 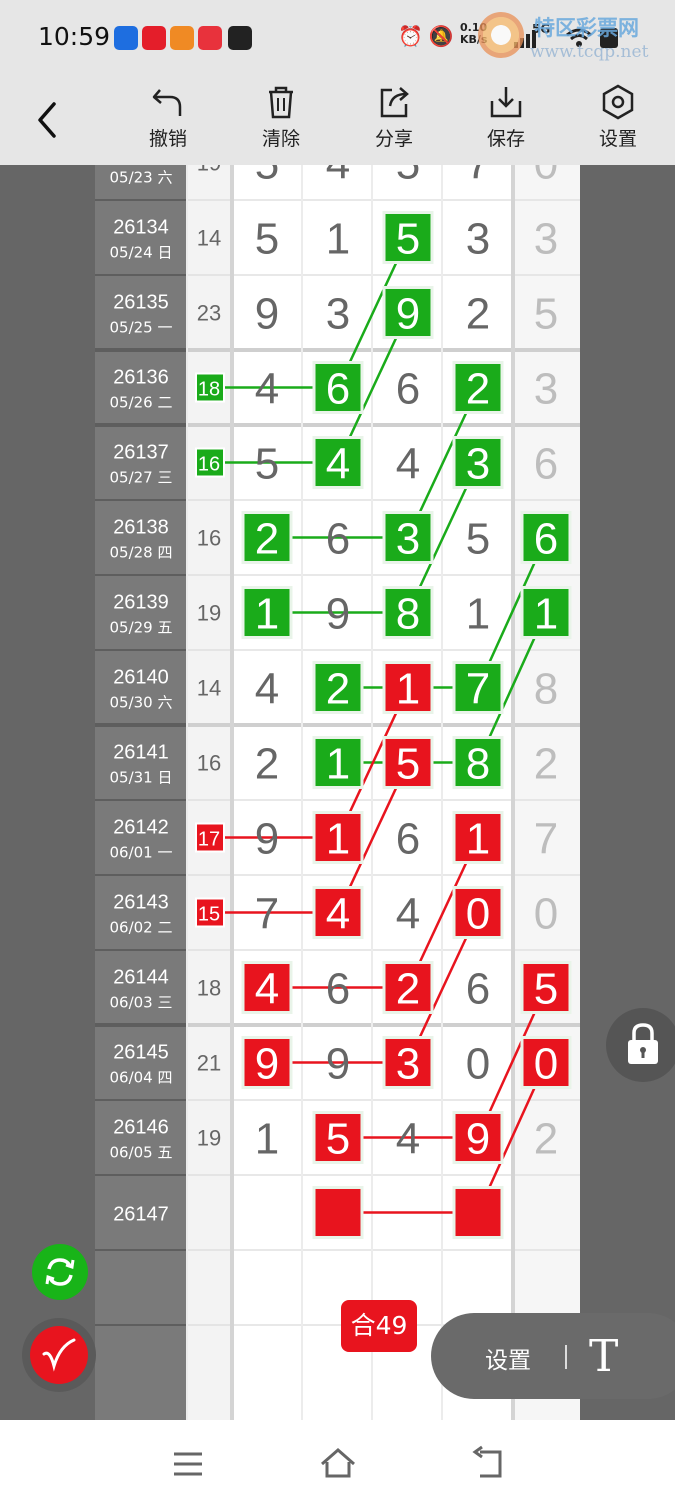 What do you see at coordinates (141, 328) in the screenshot?
I see `period-date: 05/25 一` at bounding box center [141, 328].